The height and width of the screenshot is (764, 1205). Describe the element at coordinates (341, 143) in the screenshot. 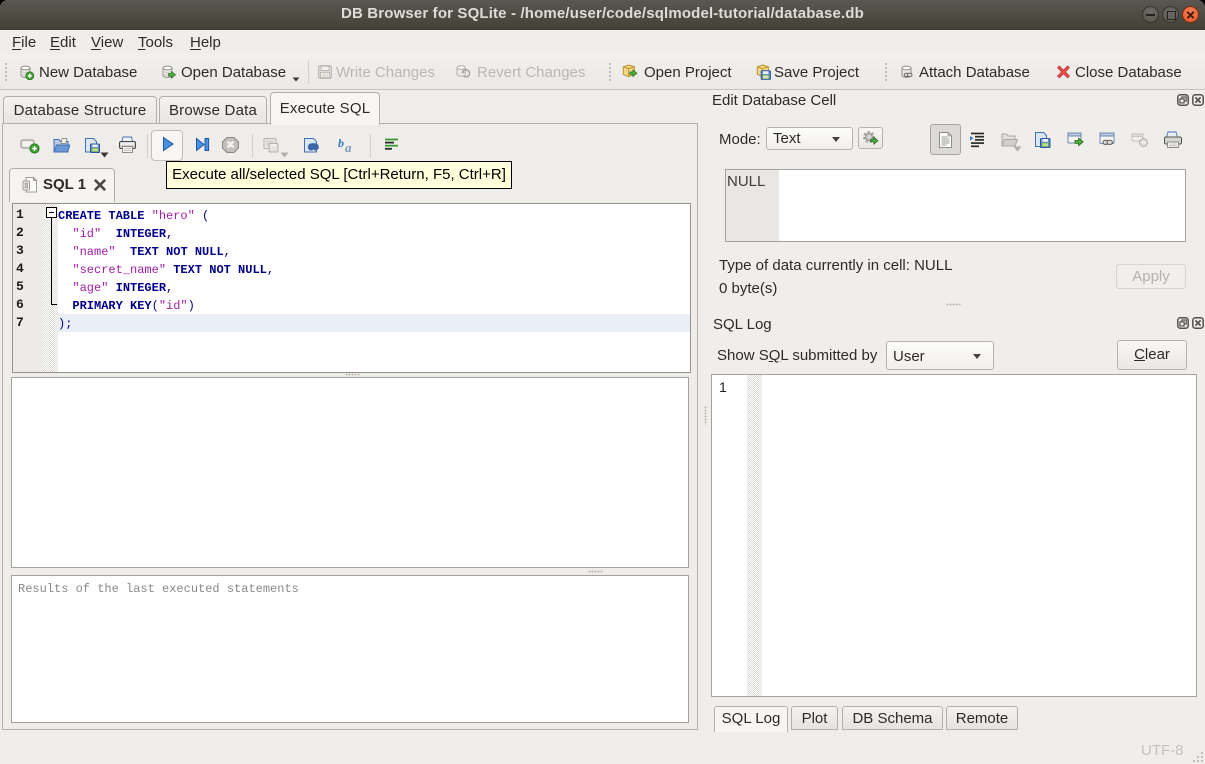

I see `svg-text: b` at that location.